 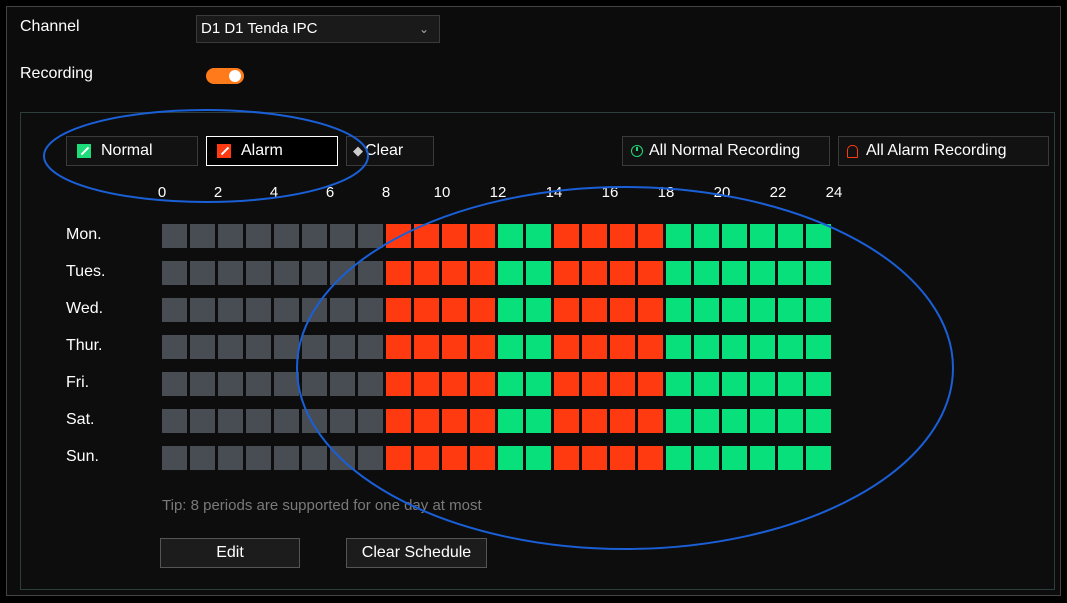 What do you see at coordinates (225, 76) in the screenshot?
I see `recording-toggle` at bounding box center [225, 76].